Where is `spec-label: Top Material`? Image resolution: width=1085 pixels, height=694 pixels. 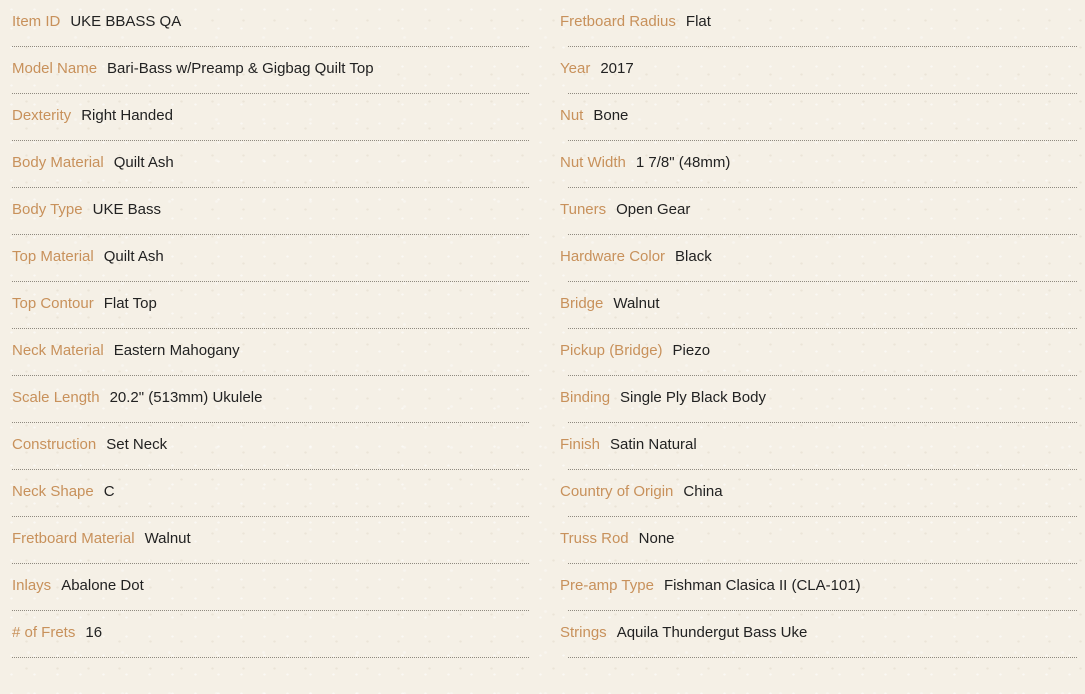
spec-label: Top Material is located at coordinates (53, 256).